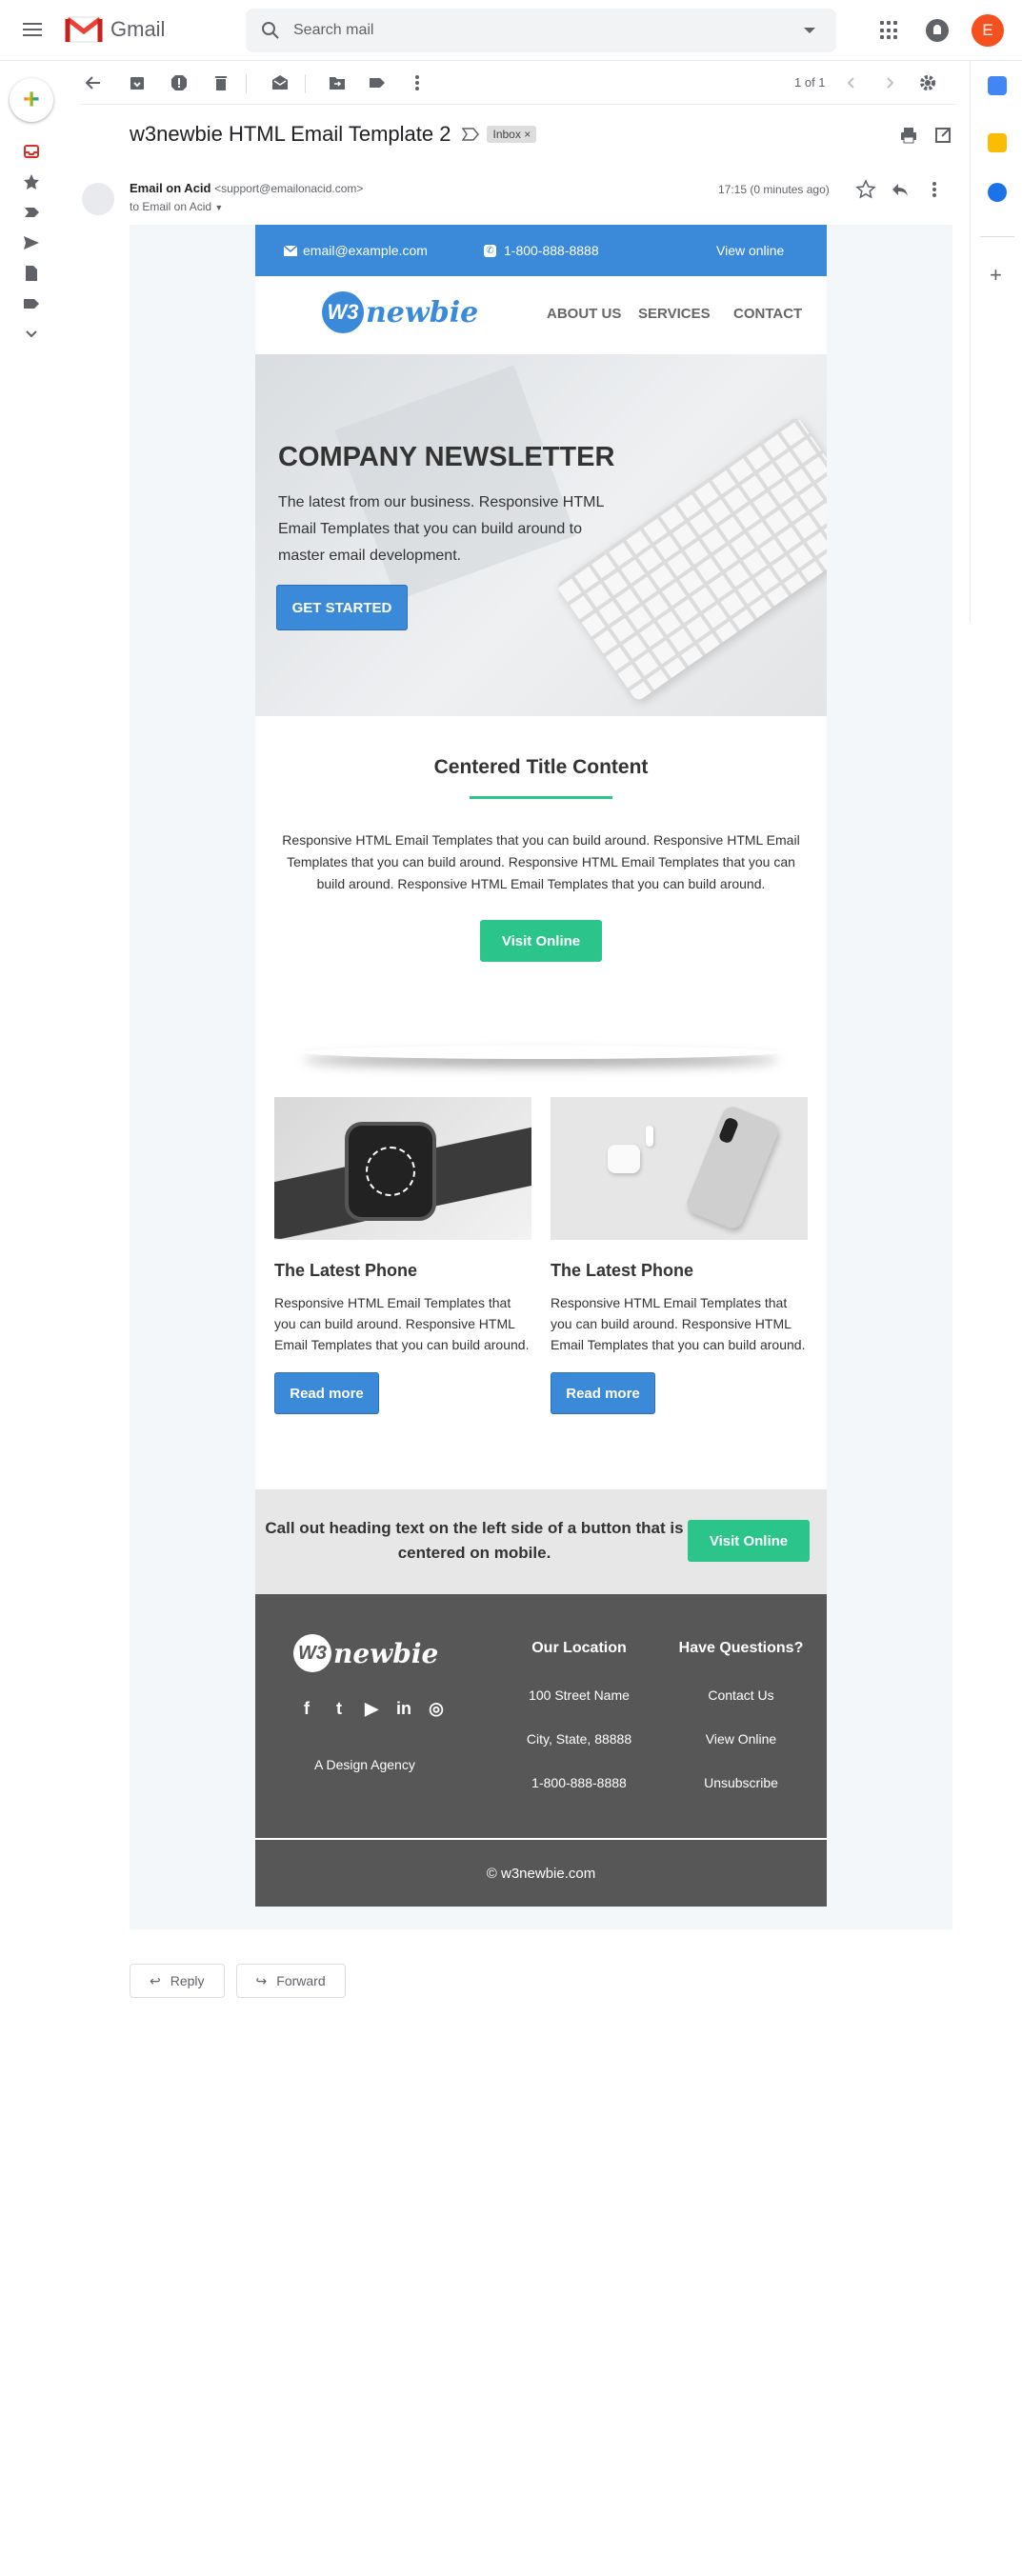  What do you see at coordinates (270, 30) in the screenshot?
I see `search-icon` at bounding box center [270, 30].